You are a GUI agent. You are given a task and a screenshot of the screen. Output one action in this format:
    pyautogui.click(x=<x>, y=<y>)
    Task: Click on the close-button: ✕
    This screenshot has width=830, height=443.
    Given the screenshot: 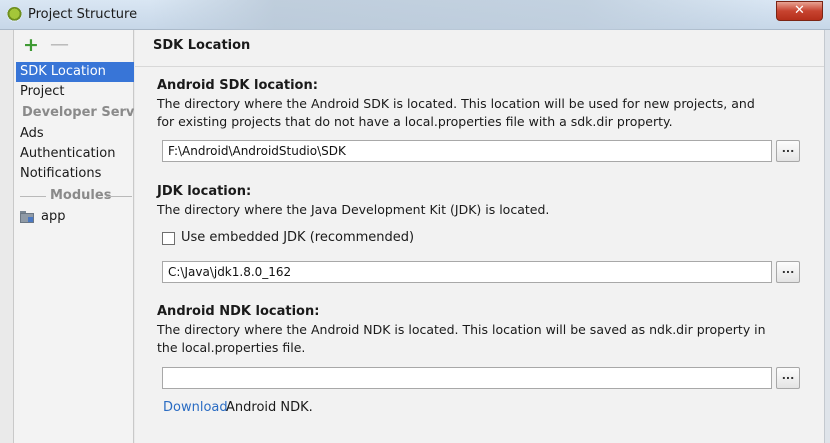 What is the action you would take?
    pyautogui.click(x=799, y=11)
    